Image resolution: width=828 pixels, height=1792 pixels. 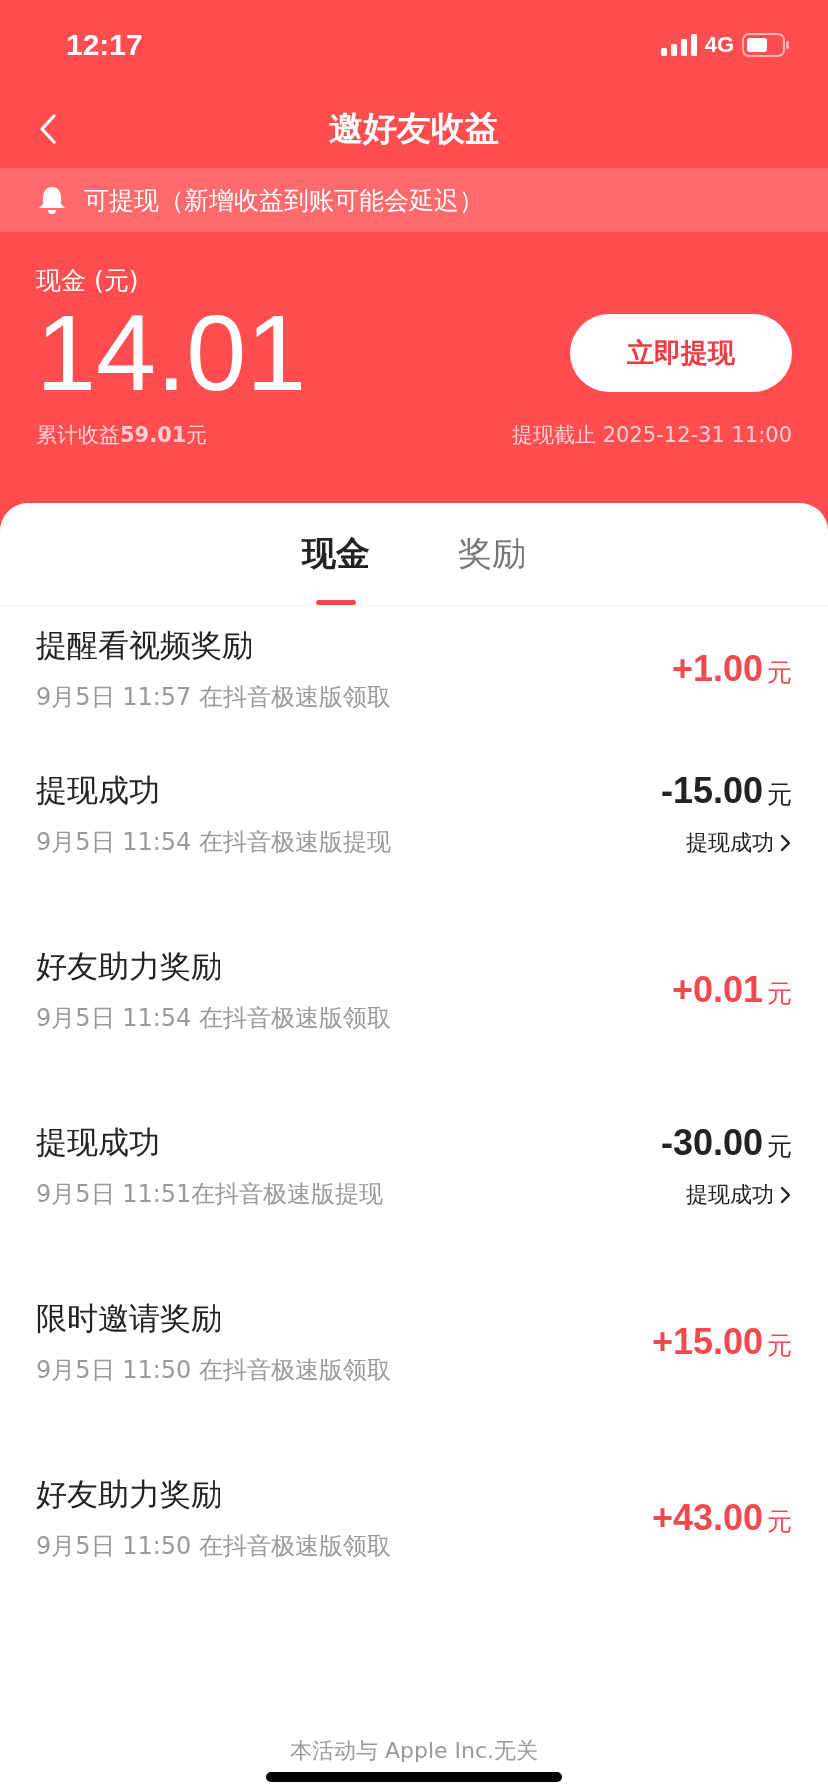 What do you see at coordinates (52, 200) in the screenshot?
I see `bell-icon` at bounding box center [52, 200].